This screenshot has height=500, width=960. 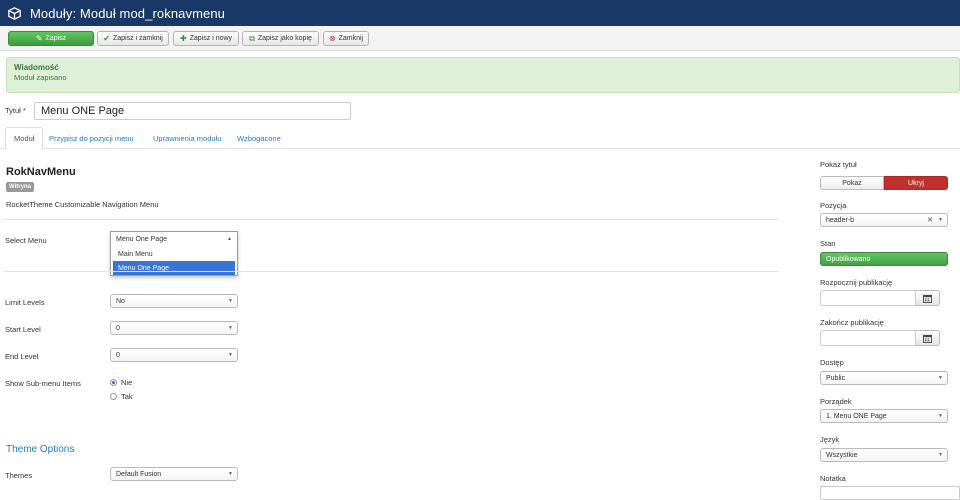 I want to click on access-label: Dostęp, so click(x=832, y=362).